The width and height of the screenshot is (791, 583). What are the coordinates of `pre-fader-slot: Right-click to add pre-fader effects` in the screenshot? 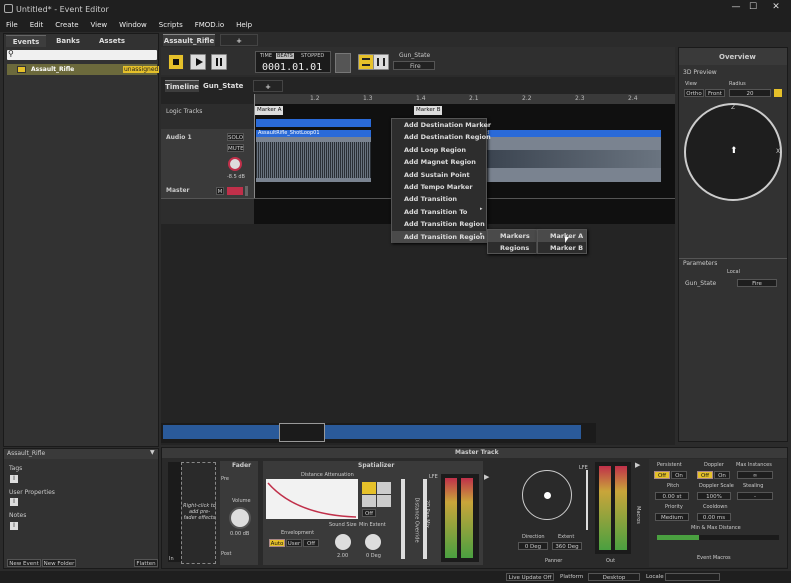 It's located at (198, 513).